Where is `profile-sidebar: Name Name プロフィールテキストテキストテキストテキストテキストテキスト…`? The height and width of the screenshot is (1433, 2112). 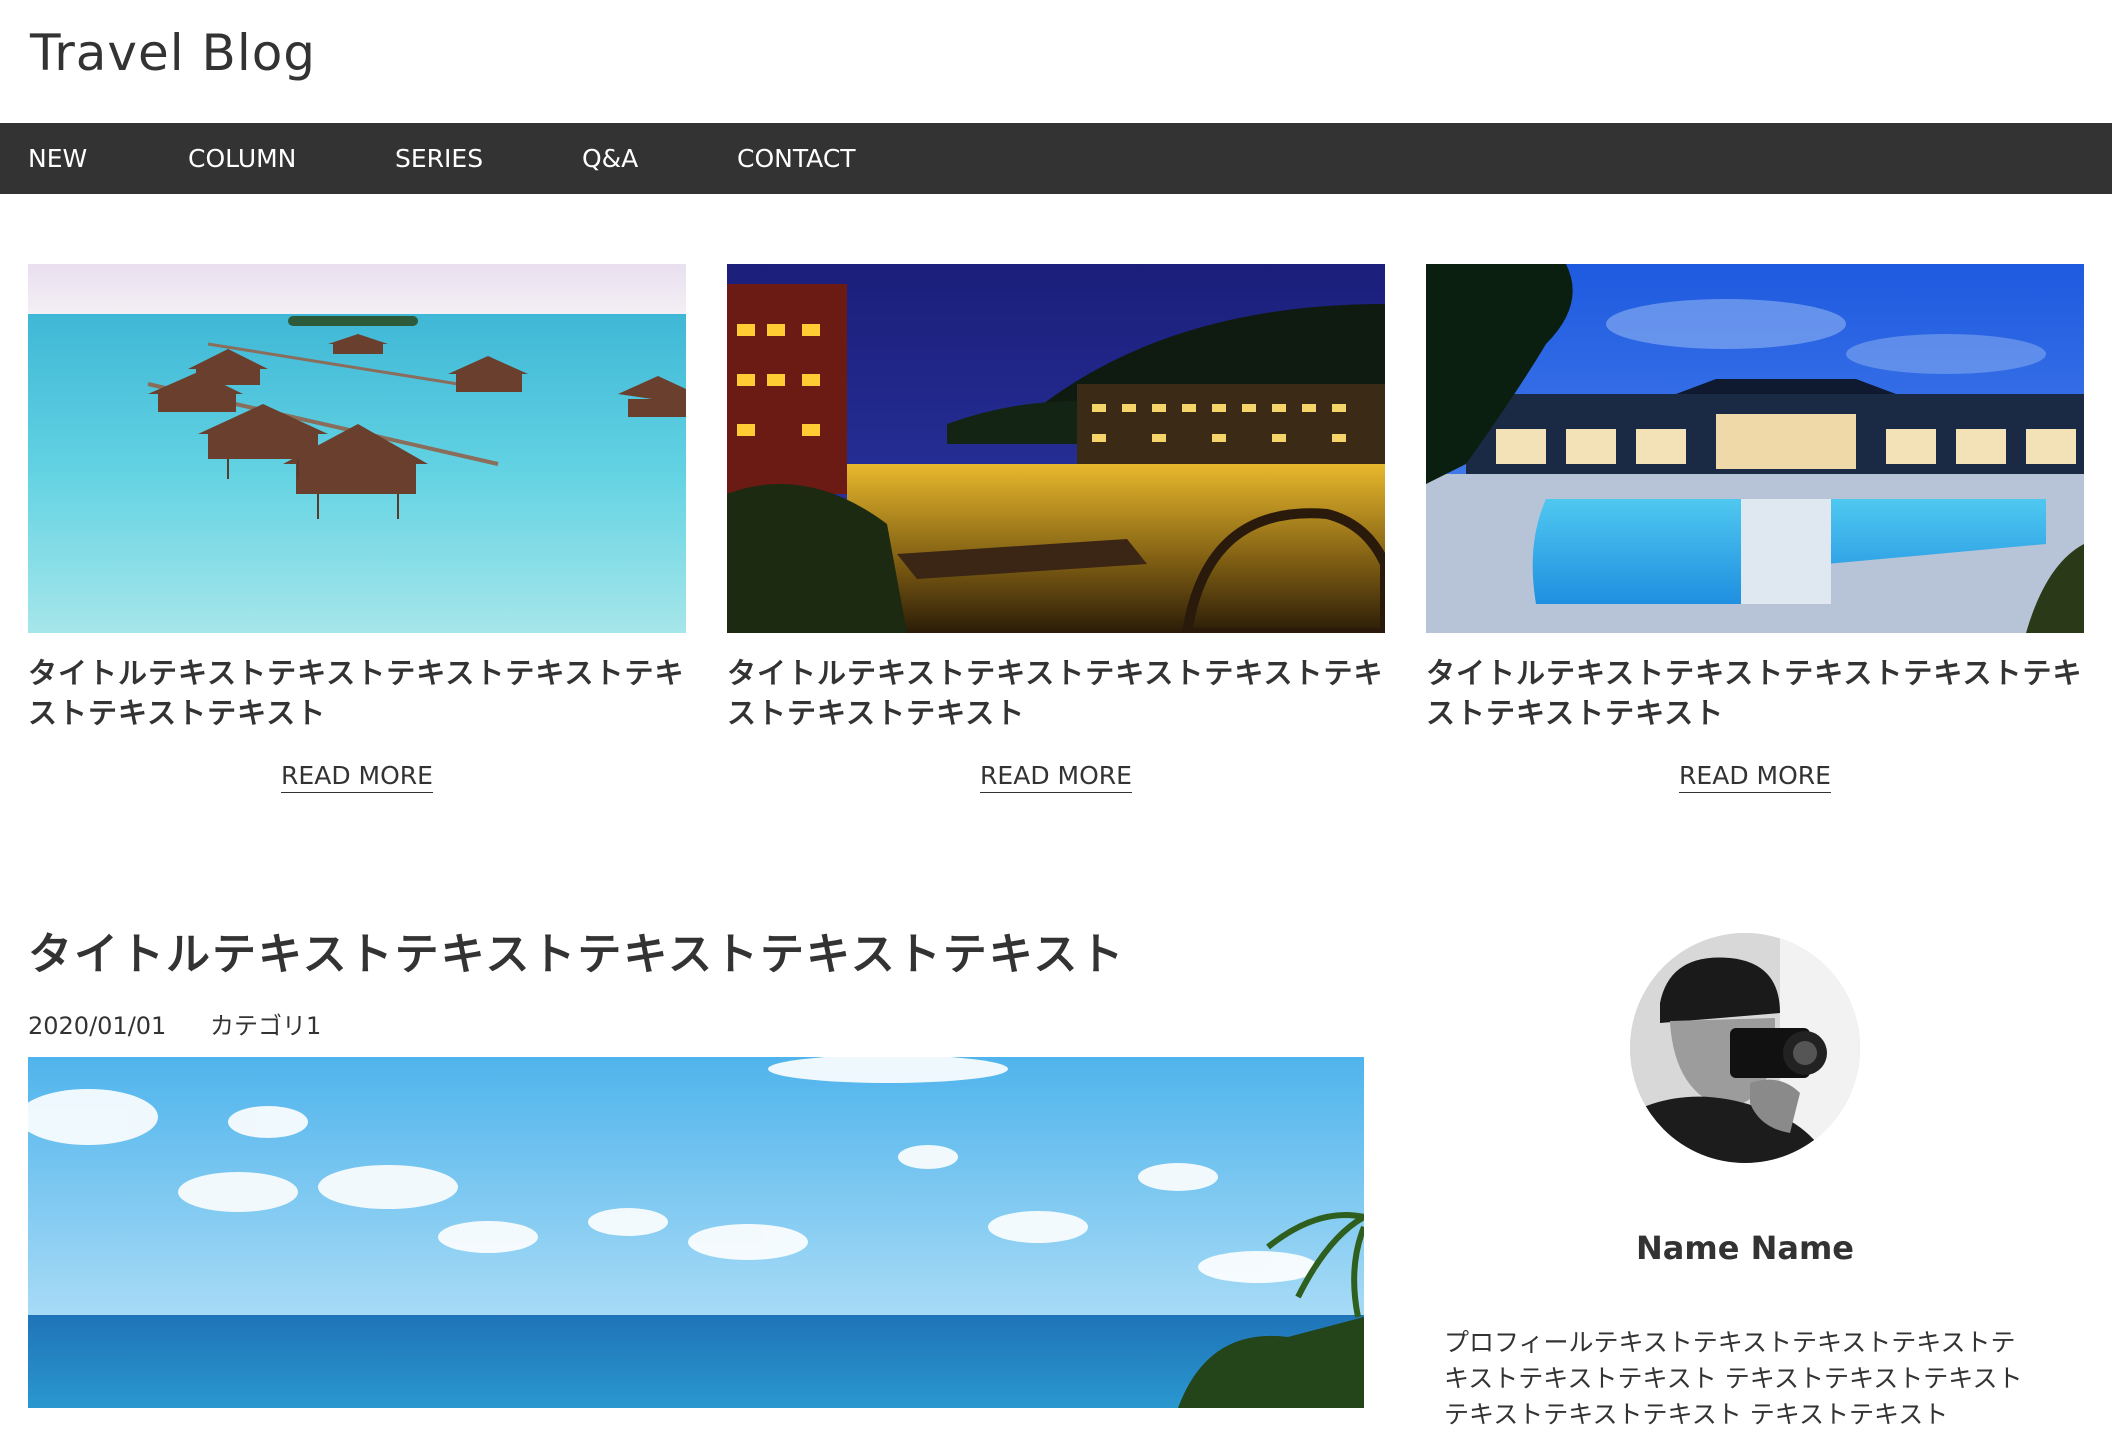 profile-sidebar: Name Name プロフィールテキストテキストテキストテキストテキストテキスト… is located at coordinates (1745, 1183).